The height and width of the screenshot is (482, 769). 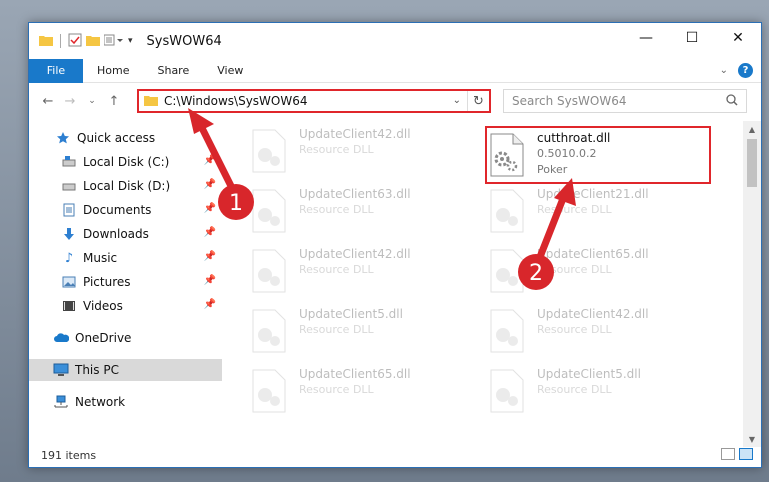 What do you see at coordinates (752, 163) in the screenshot?
I see `scrollbar-thumb` at bounding box center [752, 163].